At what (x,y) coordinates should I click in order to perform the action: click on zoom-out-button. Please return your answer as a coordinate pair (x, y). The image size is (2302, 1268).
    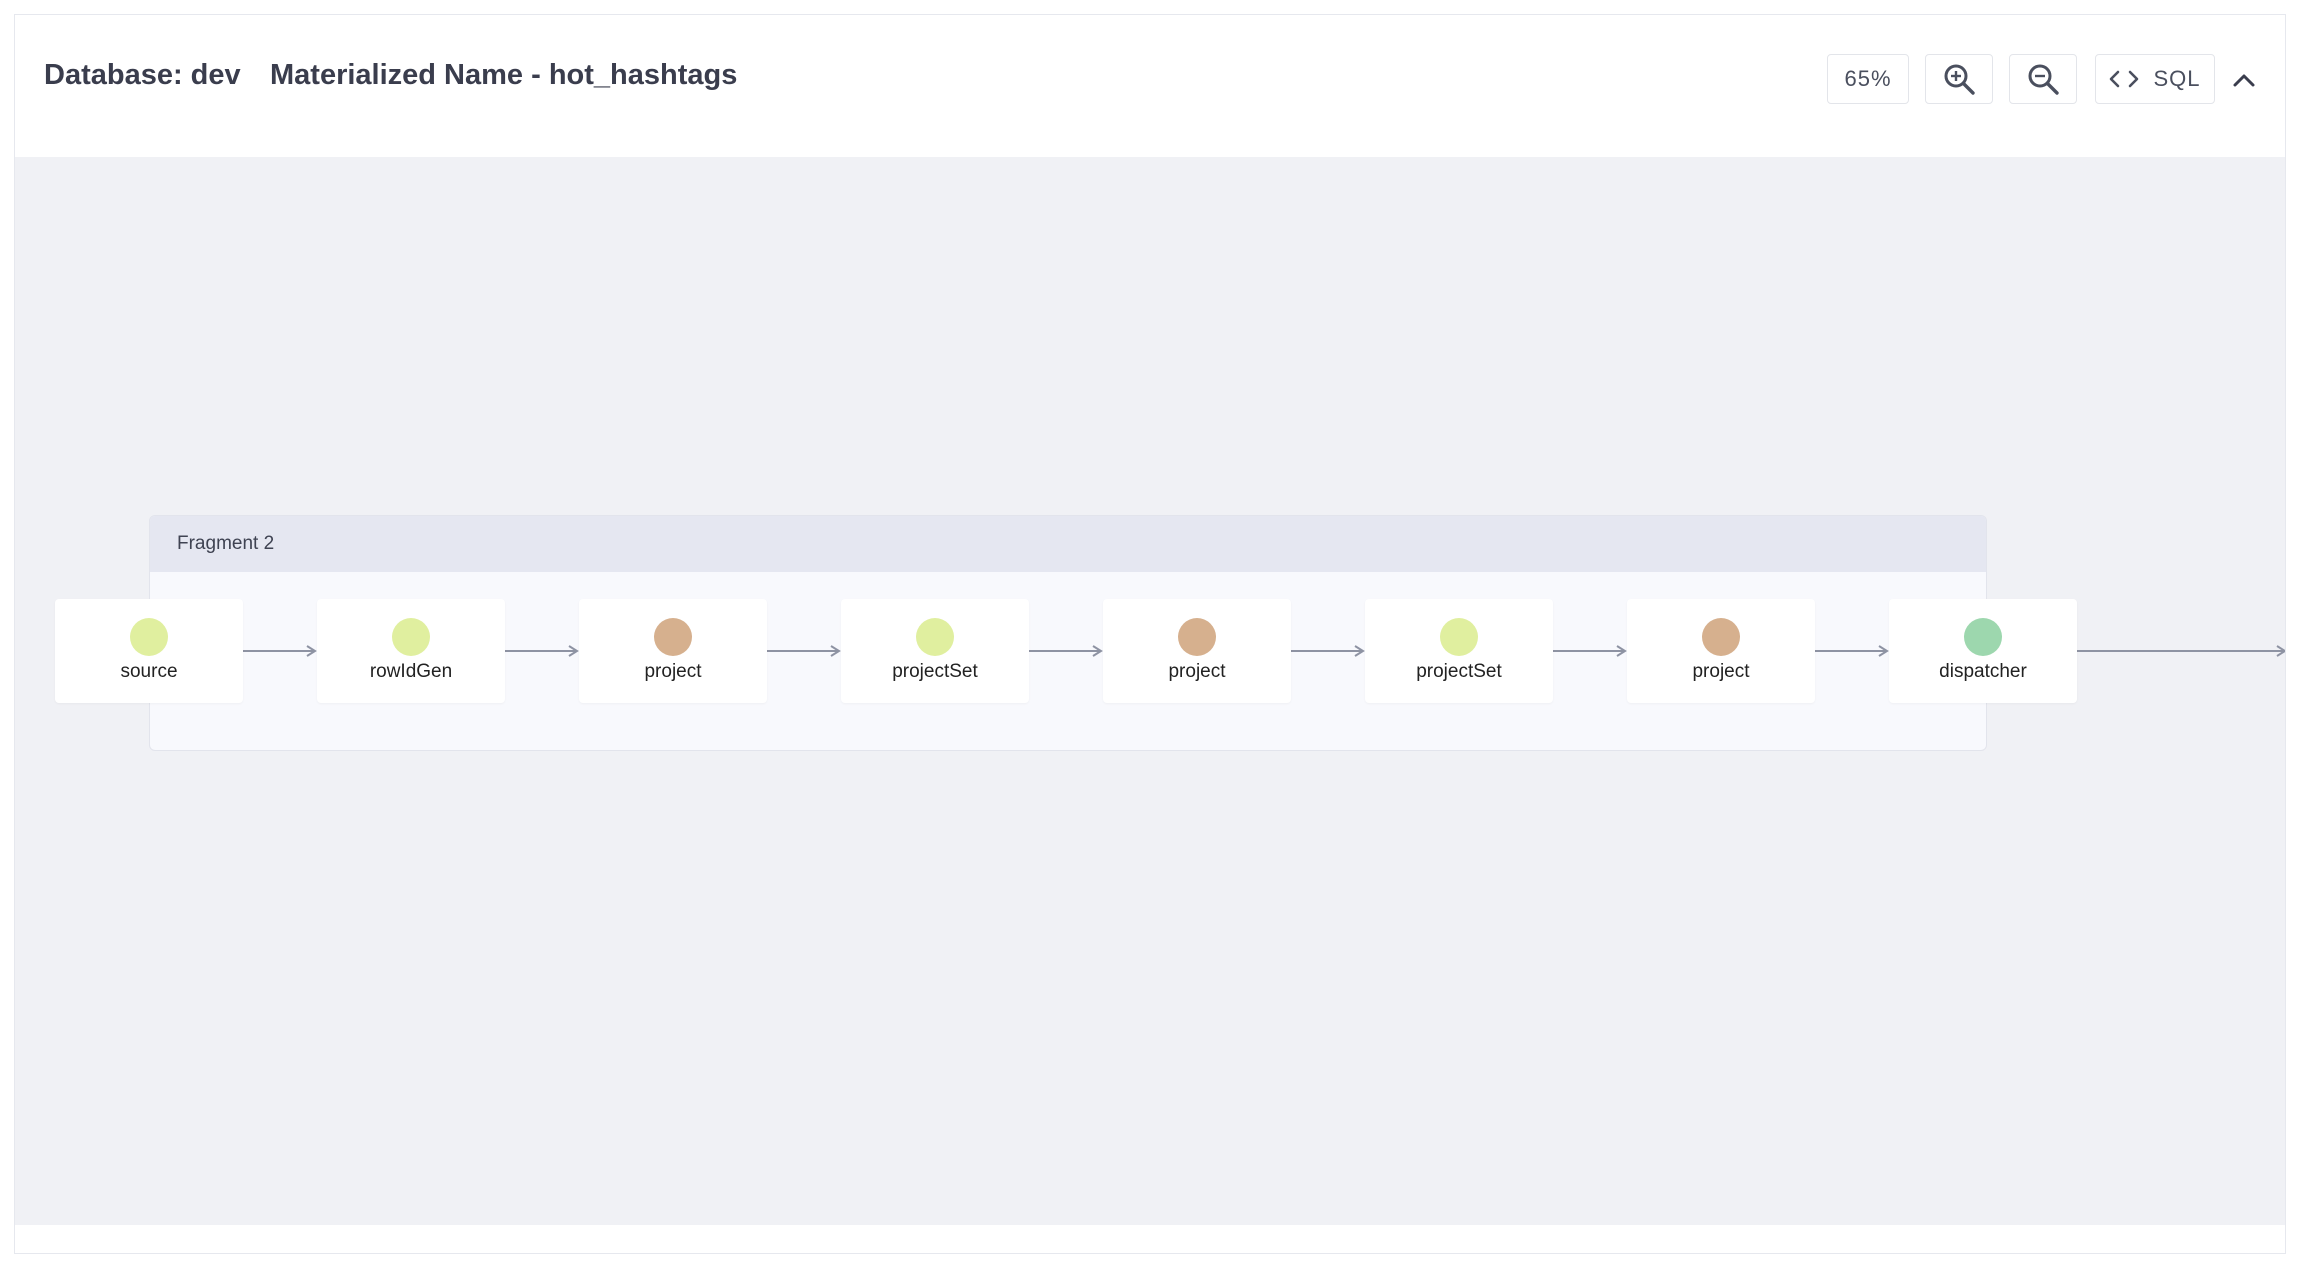
    Looking at the image, I should click on (2043, 79).